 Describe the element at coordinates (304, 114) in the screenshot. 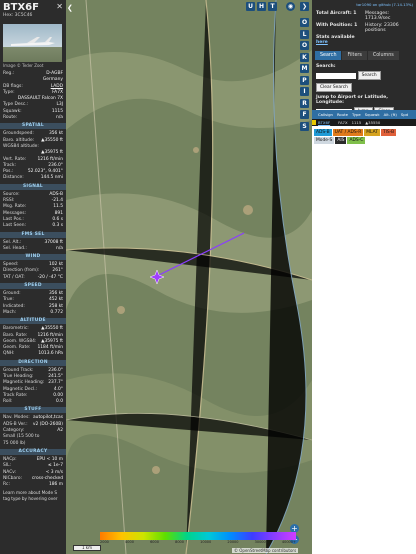

I see `map-side-button: F` at that location.